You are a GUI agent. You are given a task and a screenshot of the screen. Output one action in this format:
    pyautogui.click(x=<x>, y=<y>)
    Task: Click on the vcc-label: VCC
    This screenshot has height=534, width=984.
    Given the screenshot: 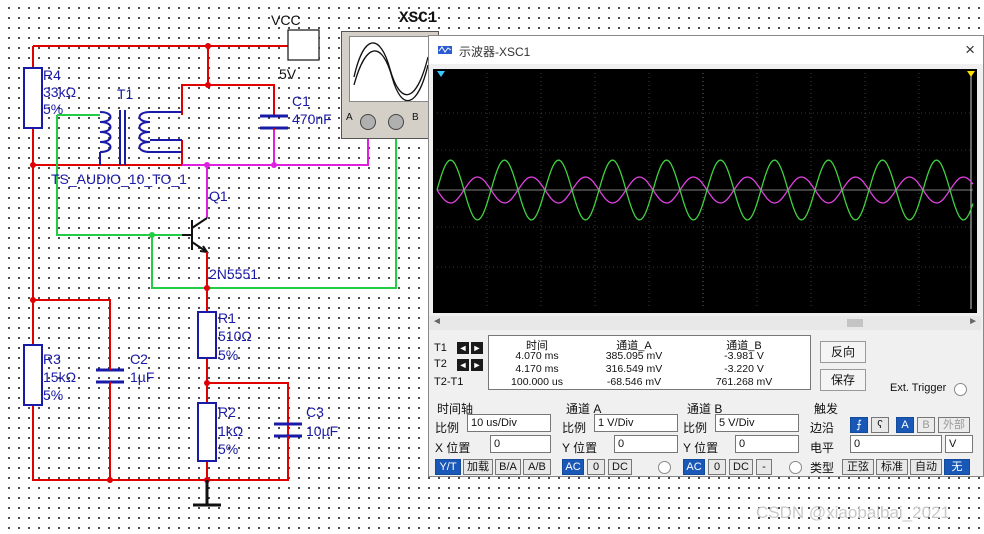 What is the action you would take?
    pyautogui.click(x=286, y=20)
    